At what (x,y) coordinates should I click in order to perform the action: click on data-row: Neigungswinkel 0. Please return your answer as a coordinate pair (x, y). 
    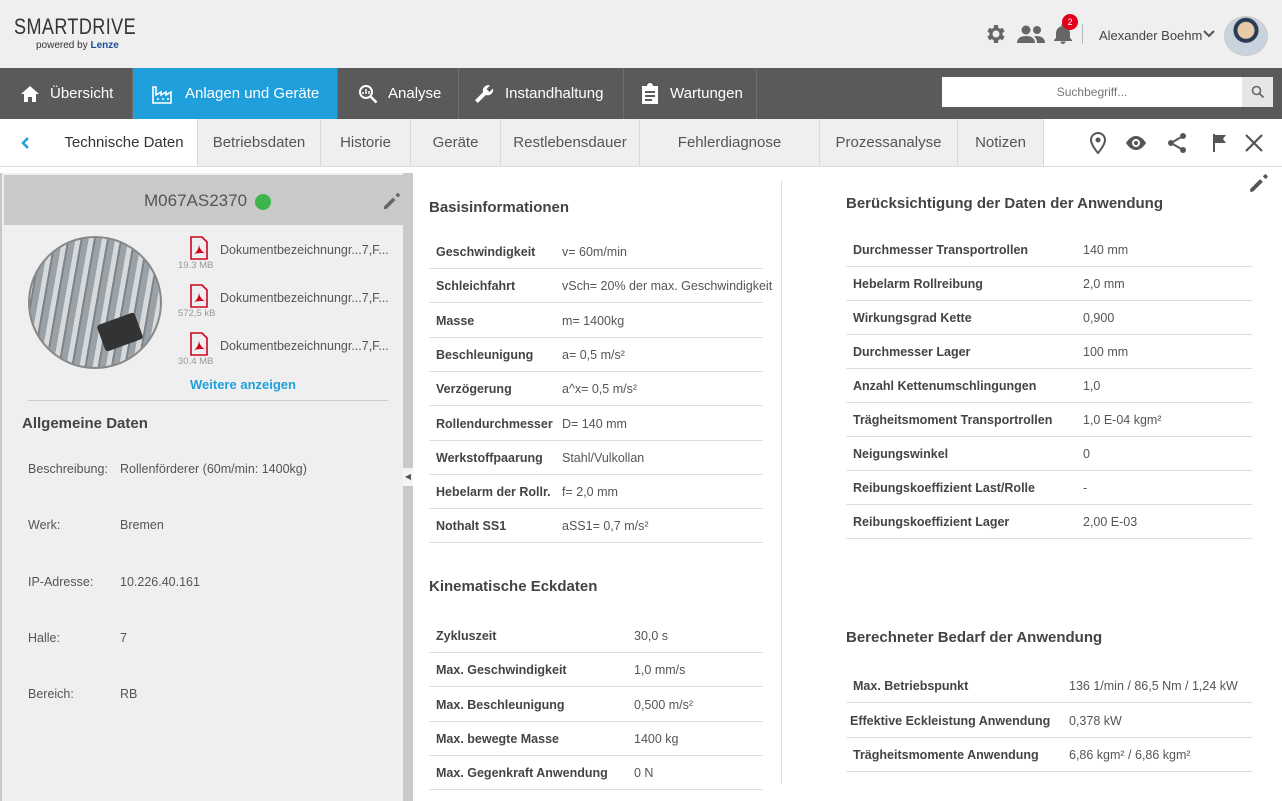
    Looking at the image, I should click on (1049, 454).